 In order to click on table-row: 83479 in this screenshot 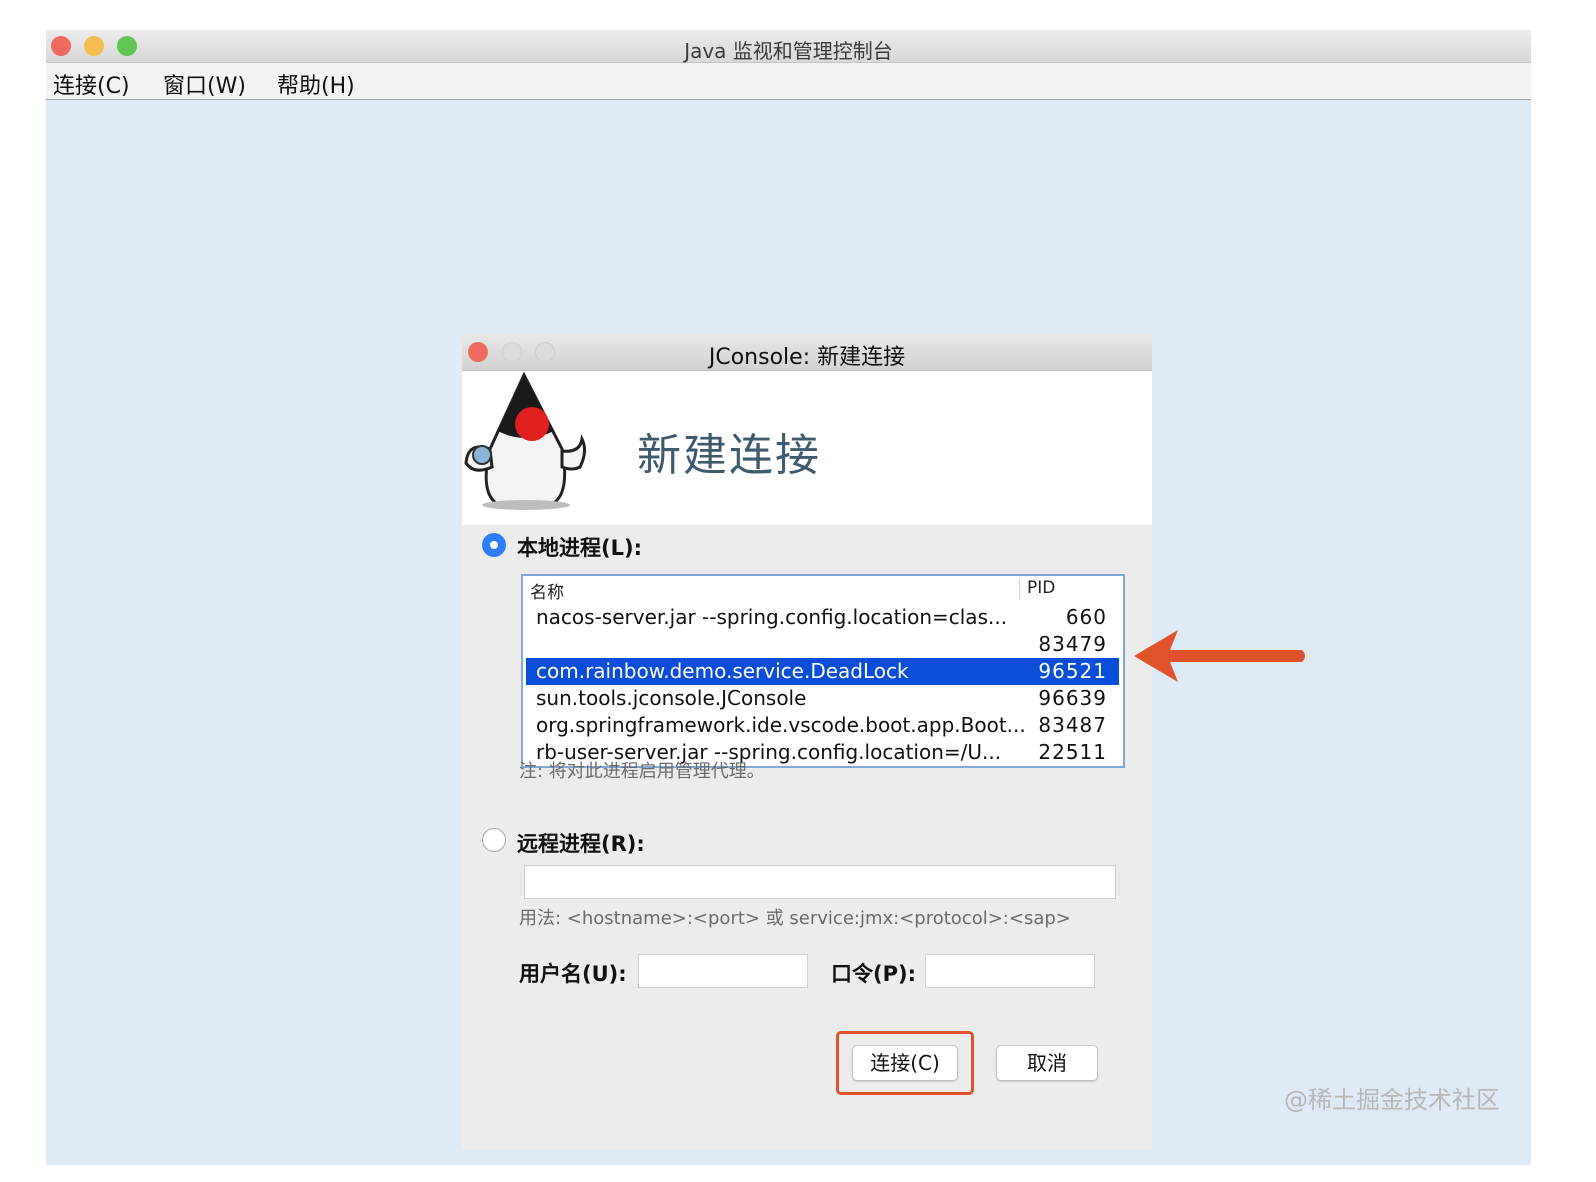, I will do `click(822, 644)`.